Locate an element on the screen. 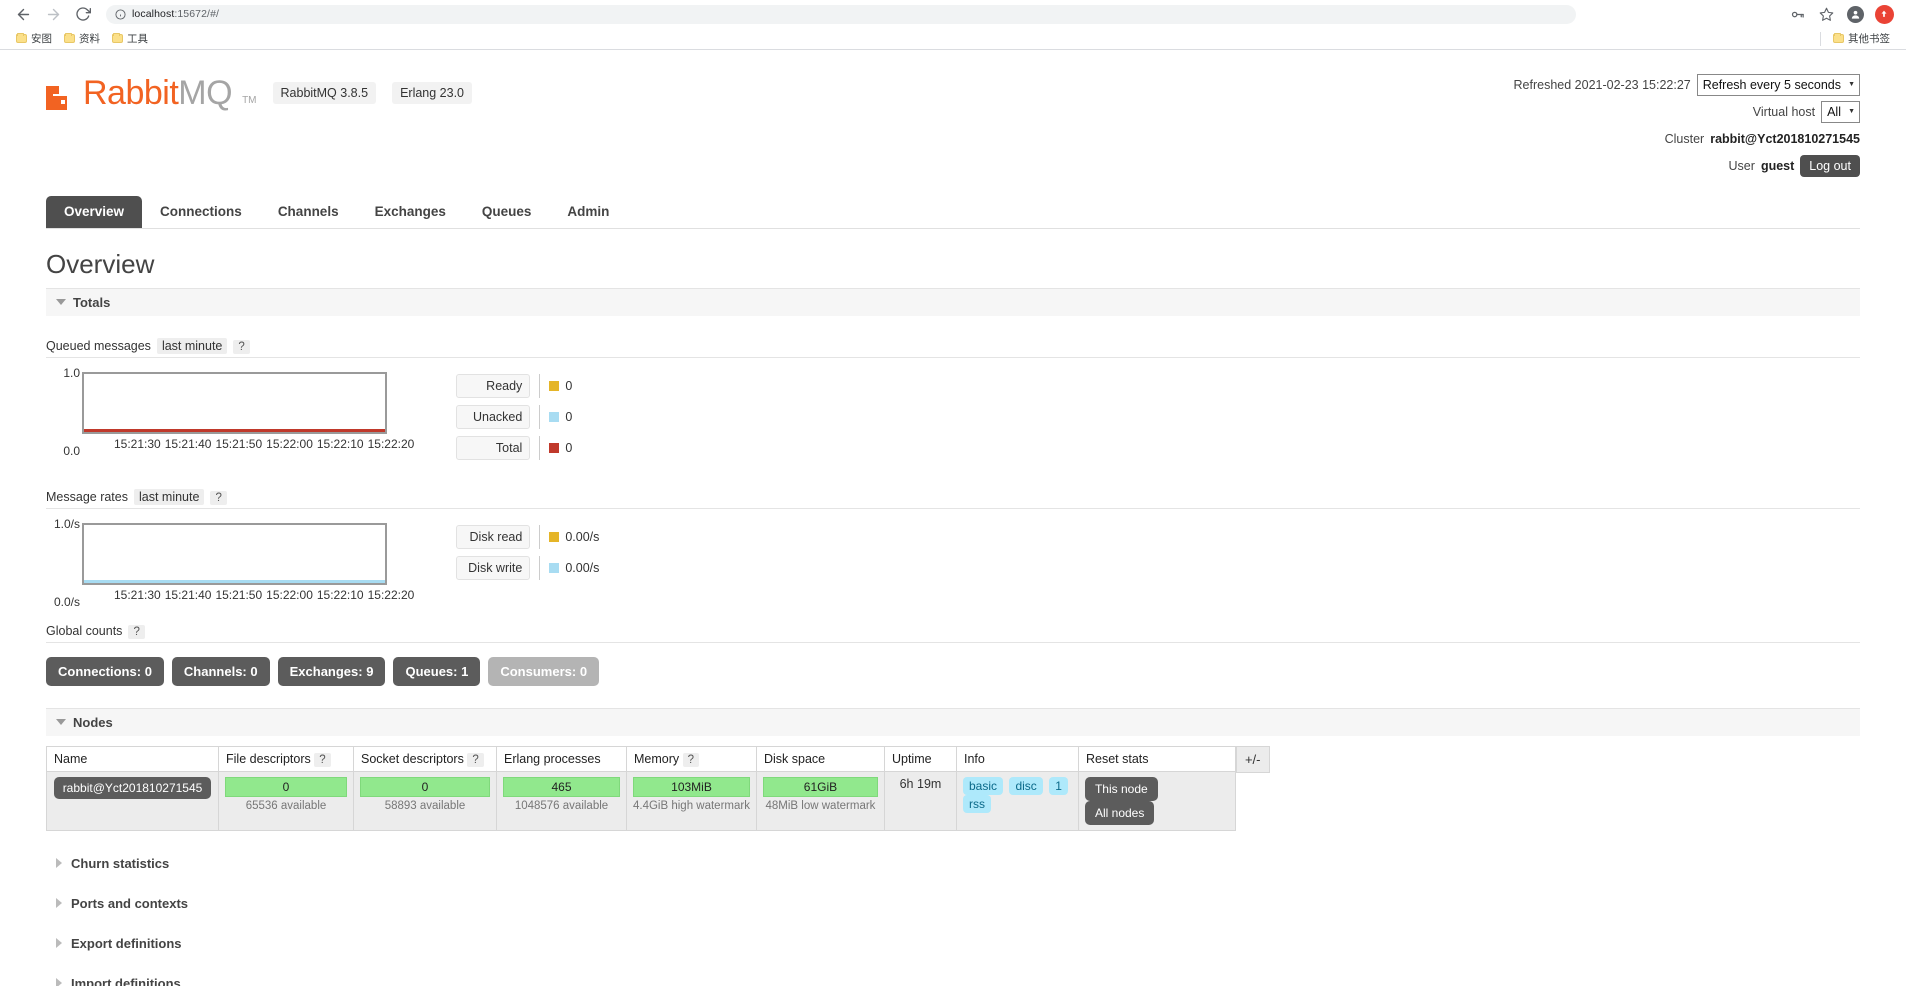 The height and width of the screenshot is (986, 1906). reset-this-node-button: This node is located at coordinates (1121, 788).